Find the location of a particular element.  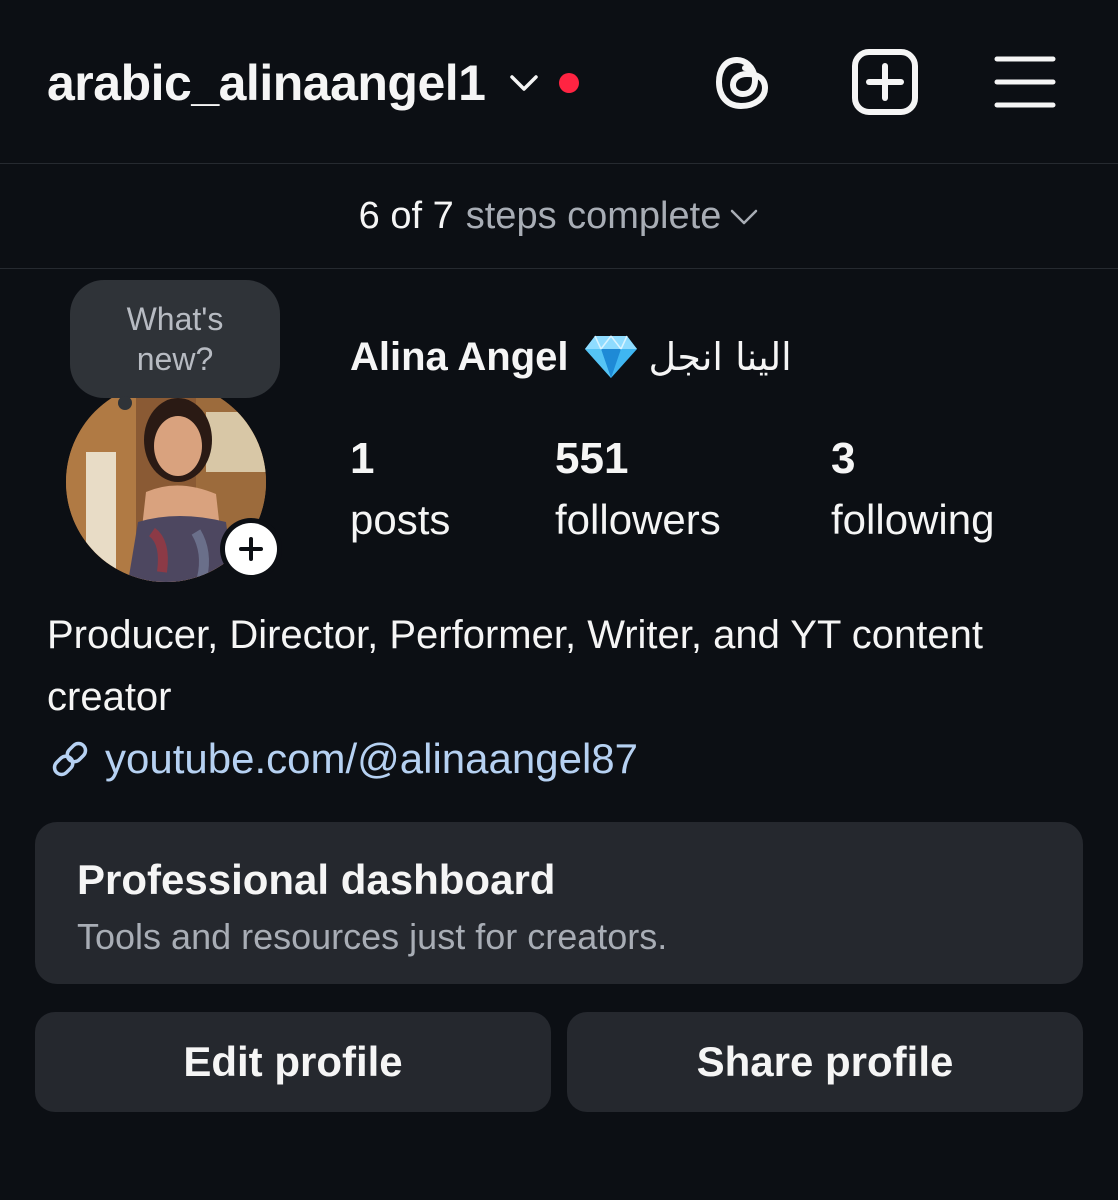

account-switcher: arabic_alinaangel1 is located at coordinates (313, 83).